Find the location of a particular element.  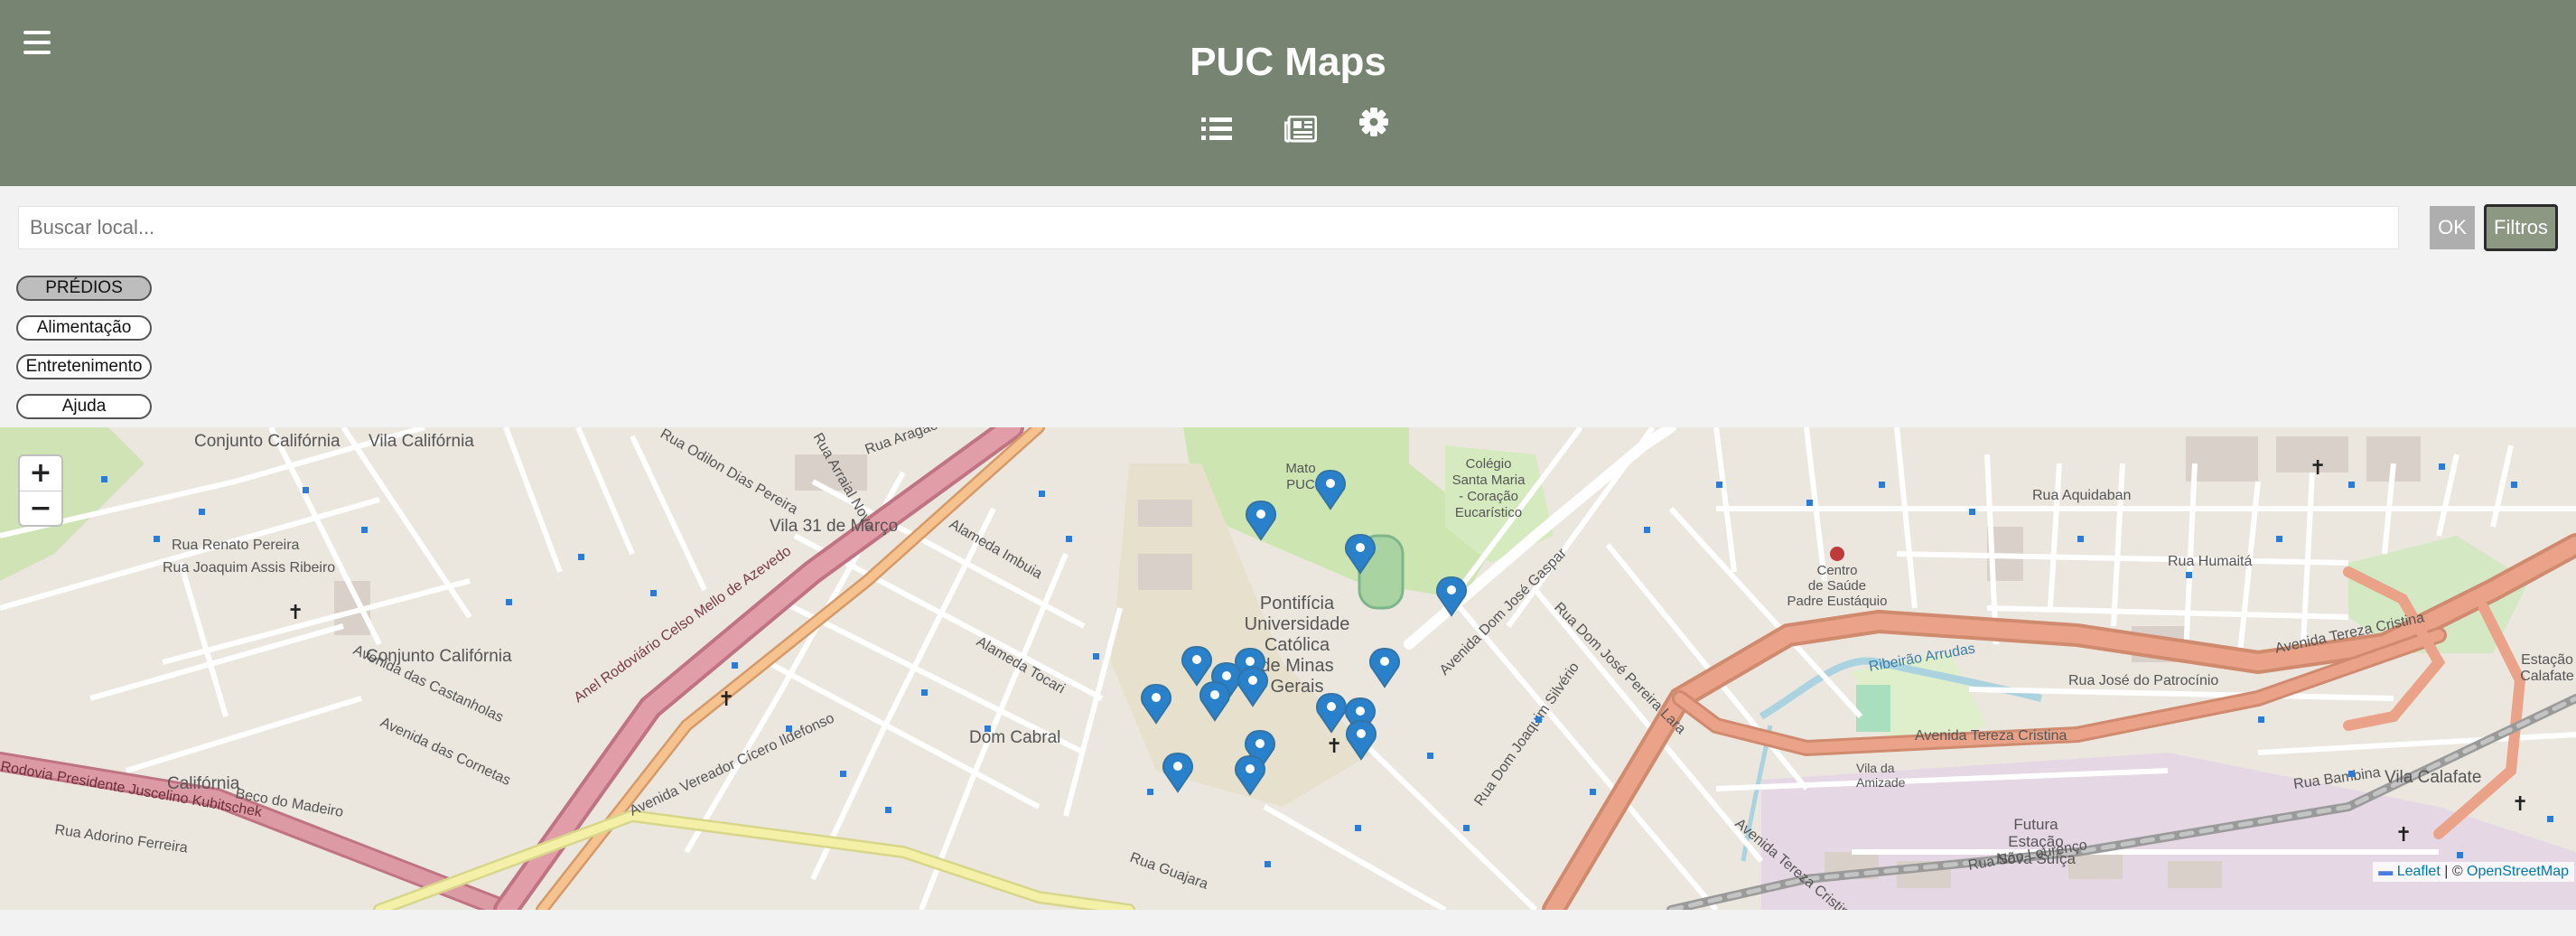

svg-text: Centro is located at coordinates (1837, 570).